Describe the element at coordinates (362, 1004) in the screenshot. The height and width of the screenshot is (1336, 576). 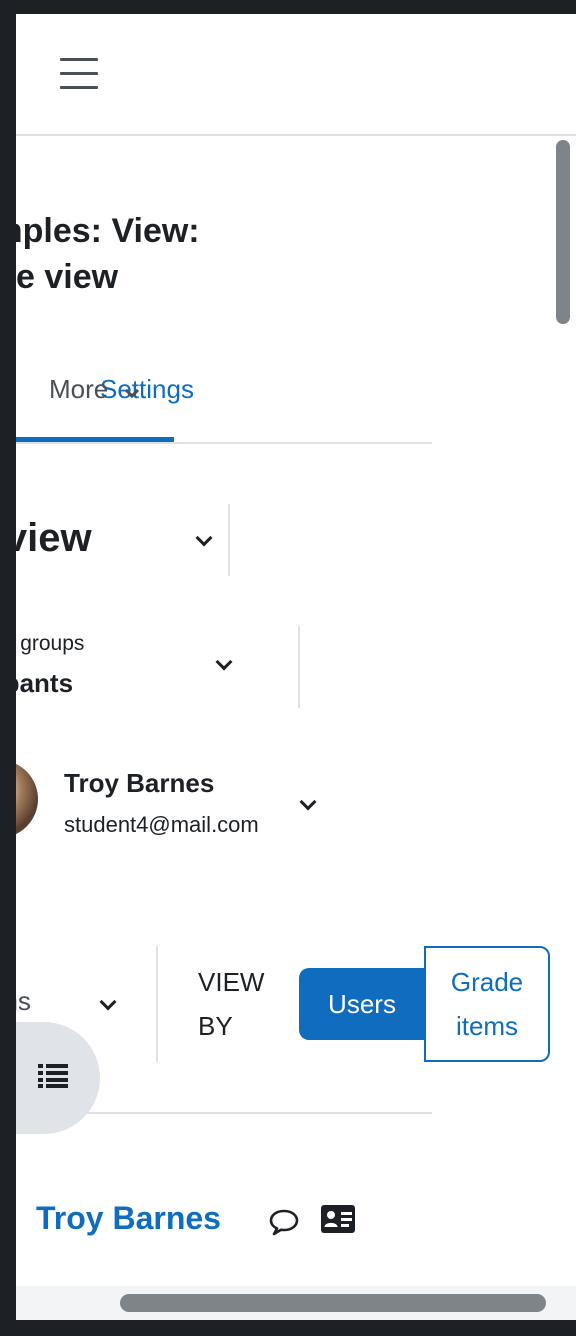
I see `view-by-users-button: Users` at that location.